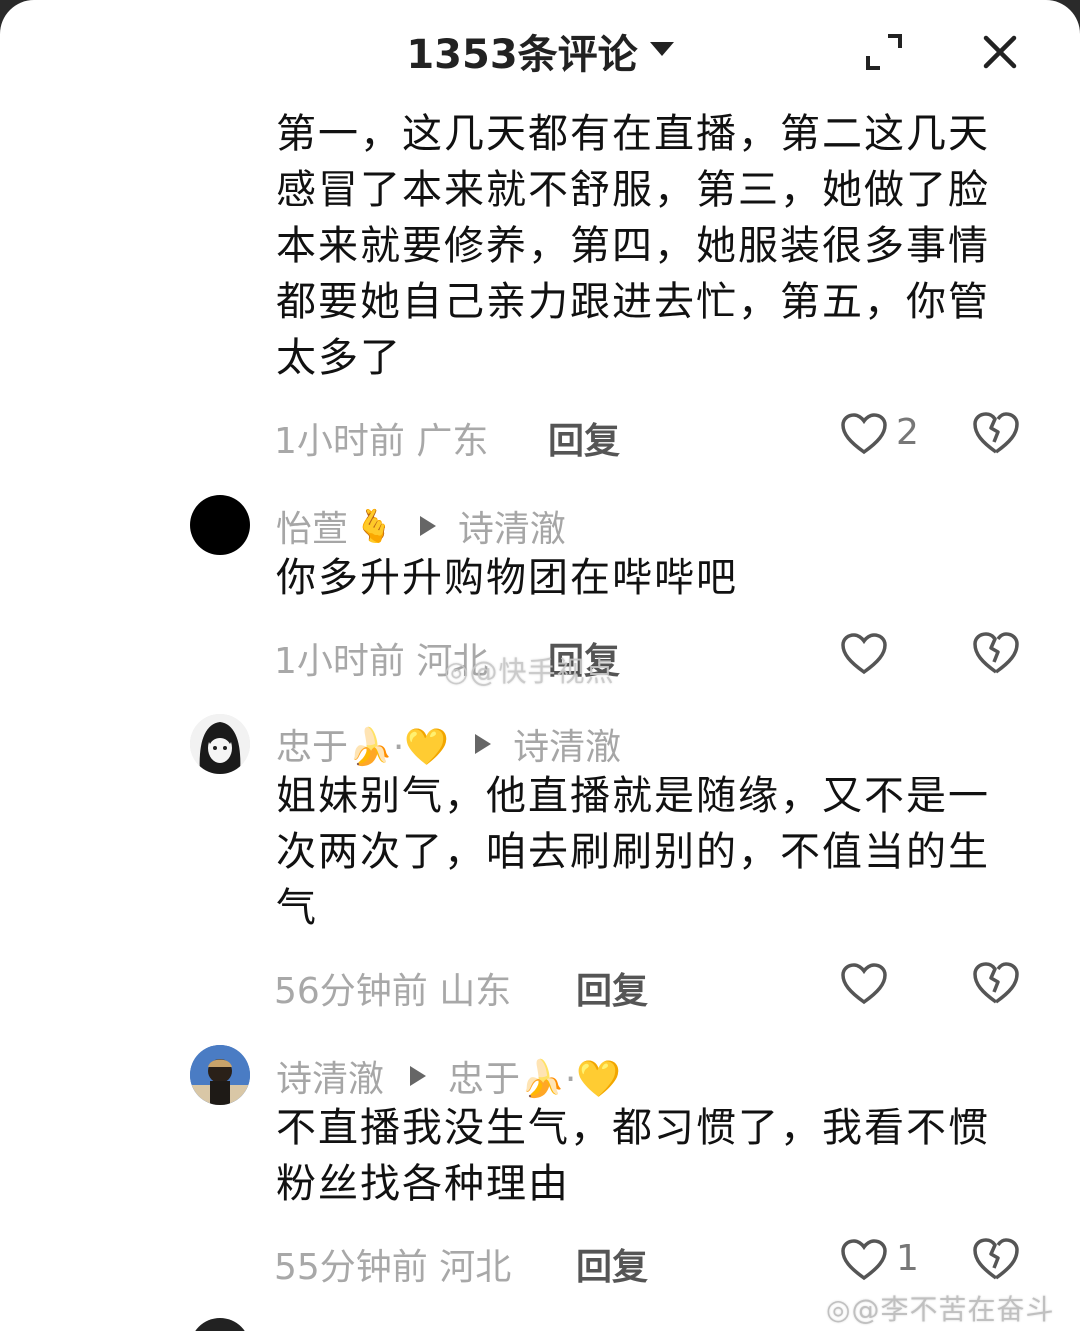 Image resolution: width=1080 pixels, height=1331 pixels. Describe the element at coordinates (330, 1076) in the screenshot. I see `comment-author: 诗清澈` at that location.